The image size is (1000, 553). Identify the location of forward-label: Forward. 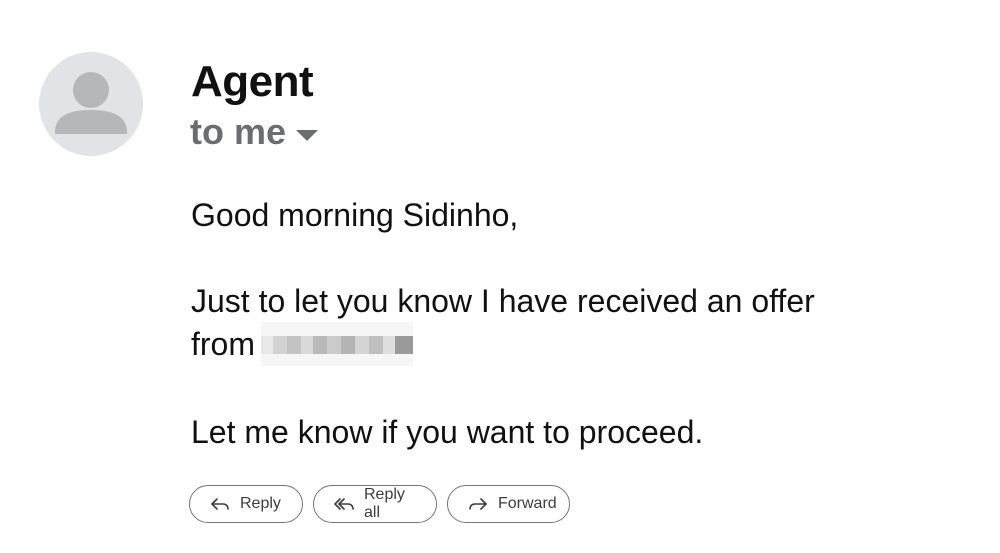
(527, 503).